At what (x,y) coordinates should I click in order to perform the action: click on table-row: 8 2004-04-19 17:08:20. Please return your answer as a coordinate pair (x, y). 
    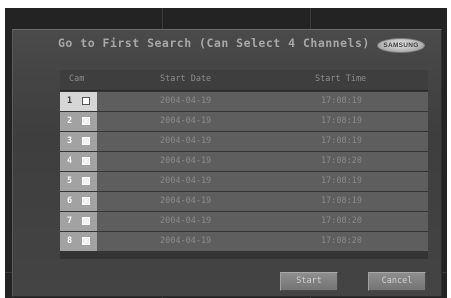
    Looking at the image, I should click on (244, 242).